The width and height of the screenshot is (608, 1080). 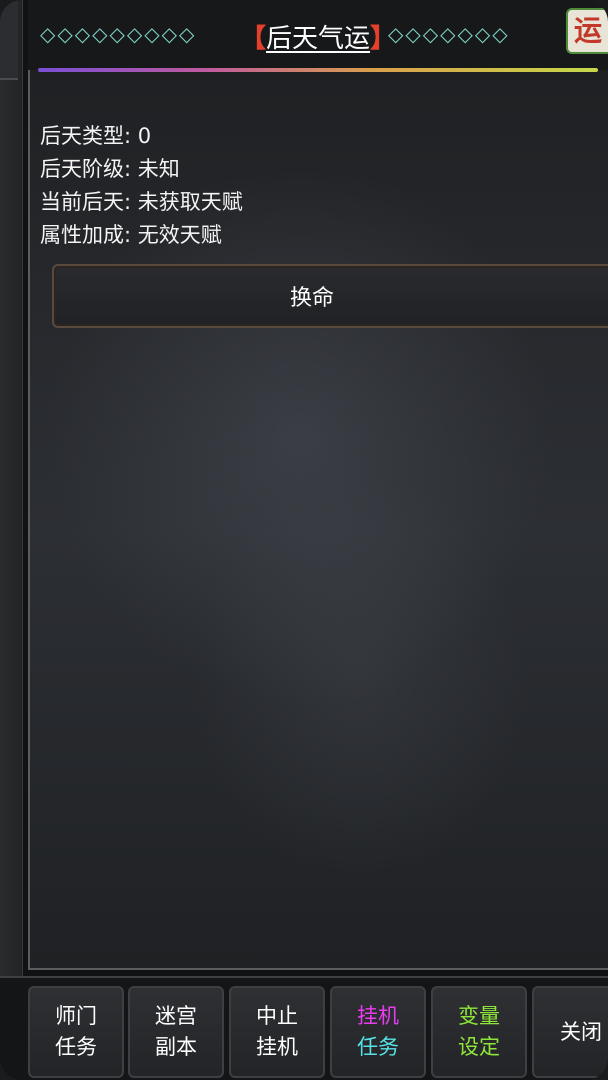 What do you see at coordinates (378, 1016) in the screenshot?
I see `nav-label-line1: 挂机` at bounding box center [378, 1016].